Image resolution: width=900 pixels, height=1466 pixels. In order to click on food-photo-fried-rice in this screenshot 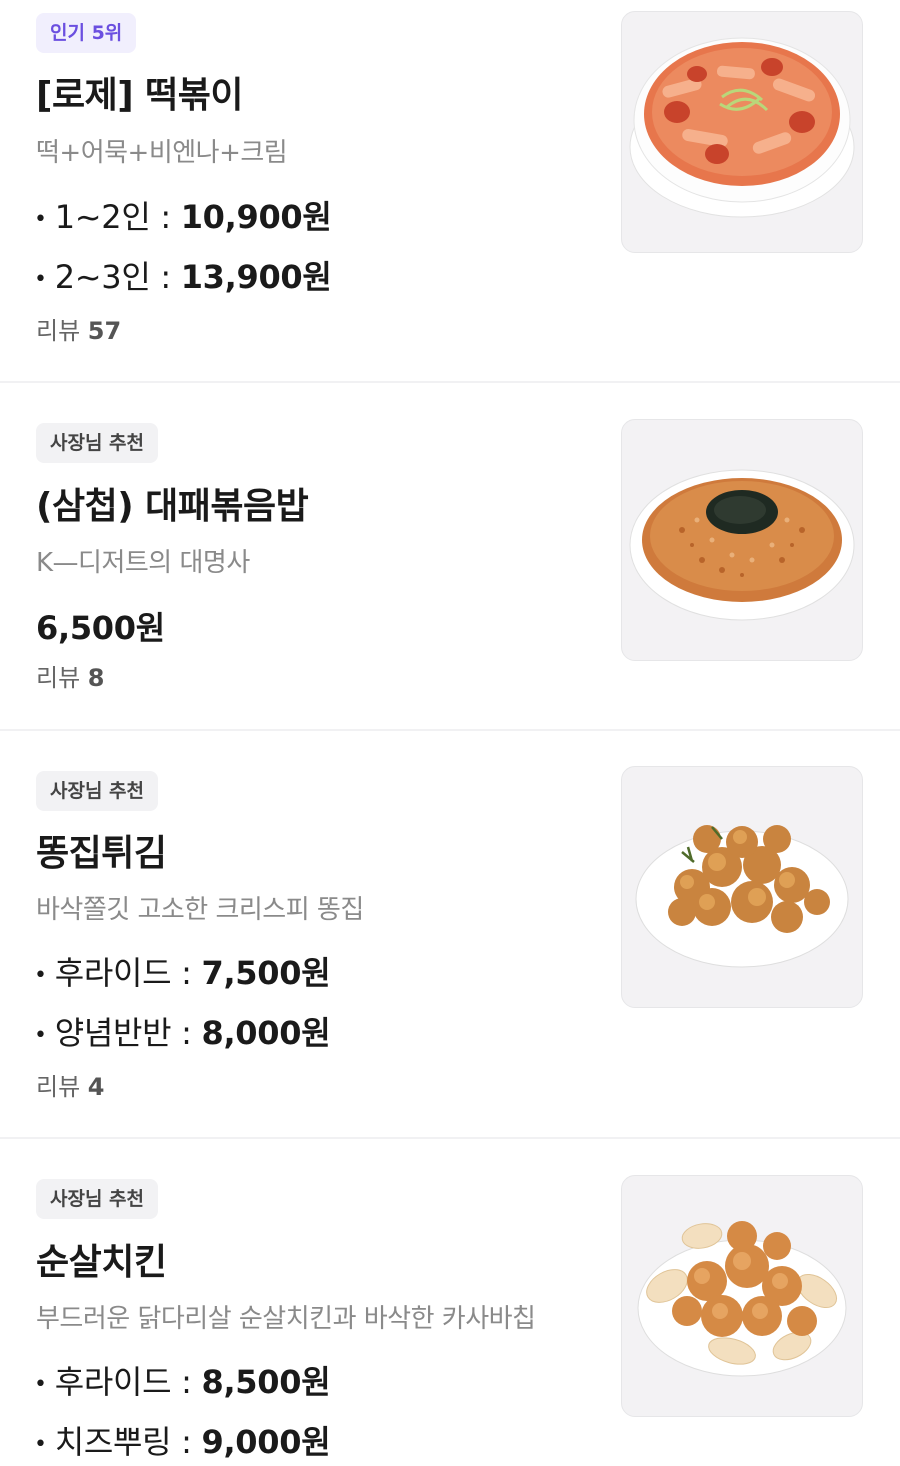, I will do `click(742, 540)`.